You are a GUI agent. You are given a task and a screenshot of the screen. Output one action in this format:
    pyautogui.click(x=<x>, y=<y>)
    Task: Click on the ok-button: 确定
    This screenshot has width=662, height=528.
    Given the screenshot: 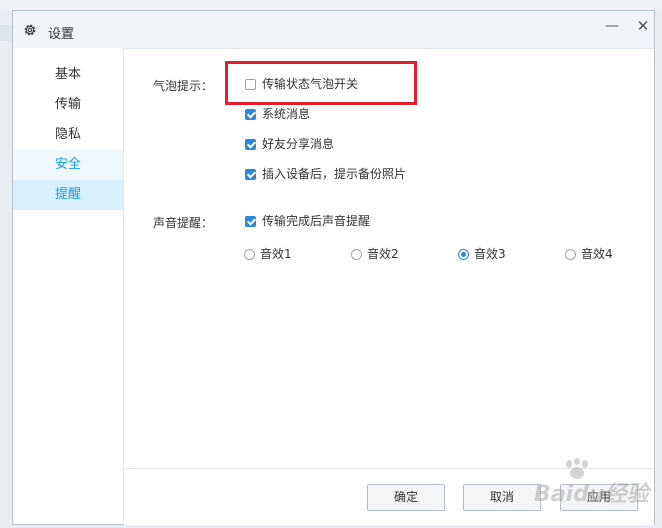 What is the action you would take?
    pyautogui.click(x=406, y=497)
    